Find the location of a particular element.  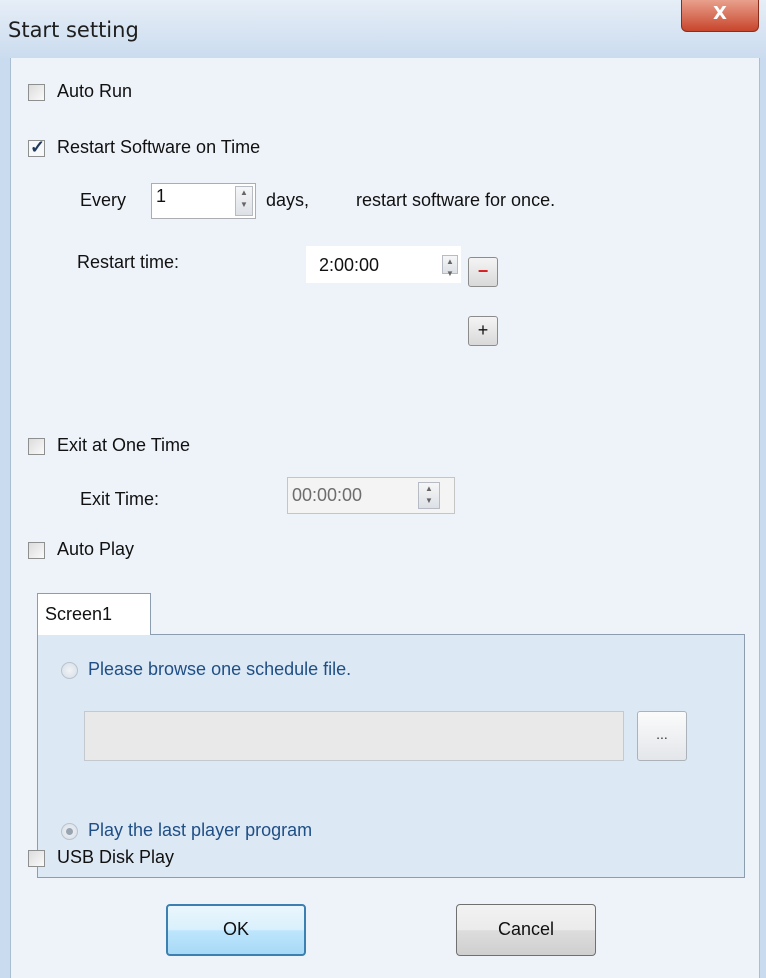

last-program-radio is located at coordinates (69, 831).